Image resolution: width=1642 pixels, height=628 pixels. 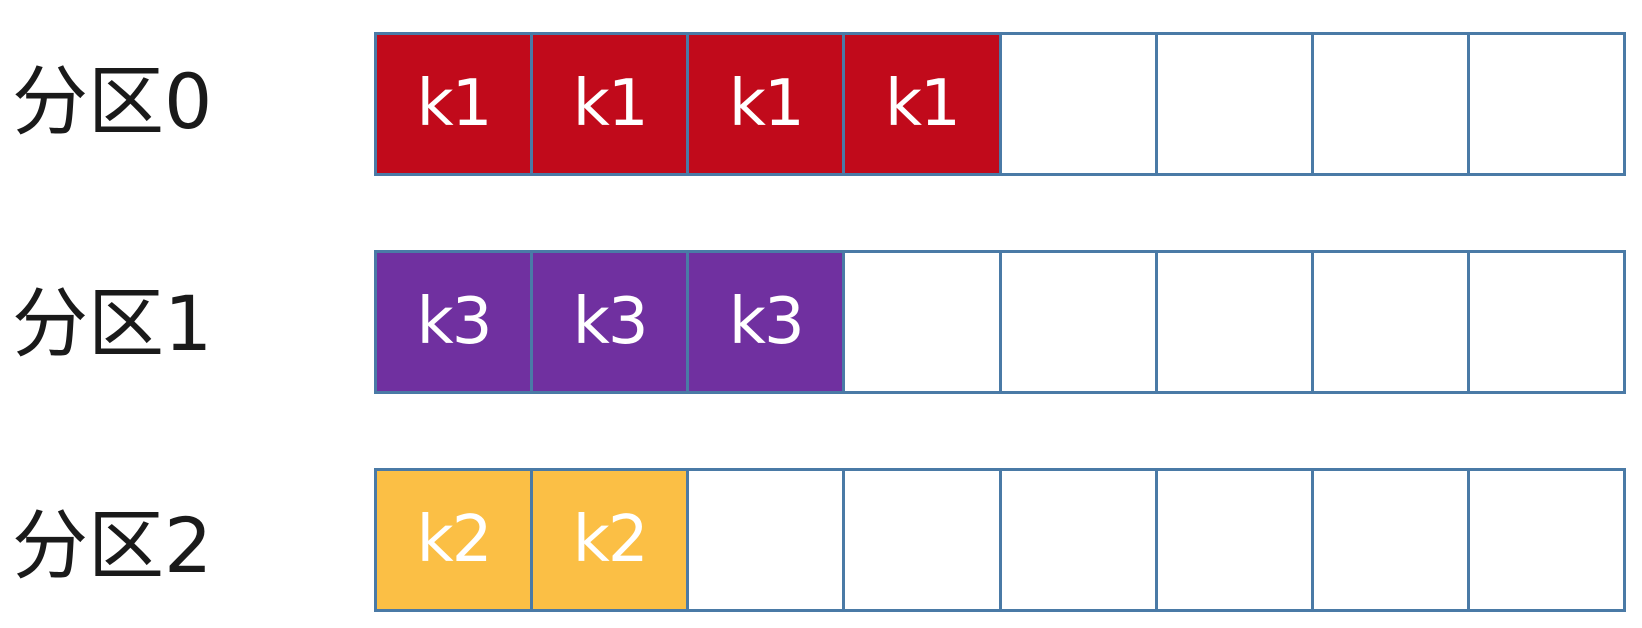 I want to click on partition-1-label: 分区1, so click(x=112, y=323).